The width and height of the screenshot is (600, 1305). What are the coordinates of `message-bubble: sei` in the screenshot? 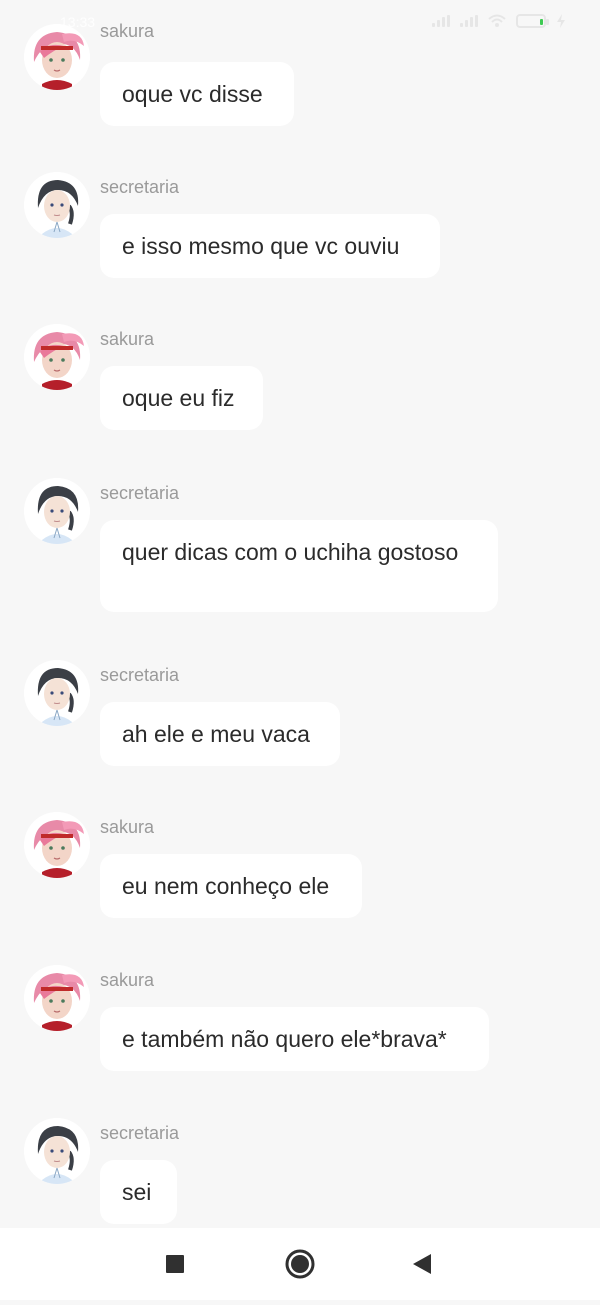 It's located at (138, 1192).